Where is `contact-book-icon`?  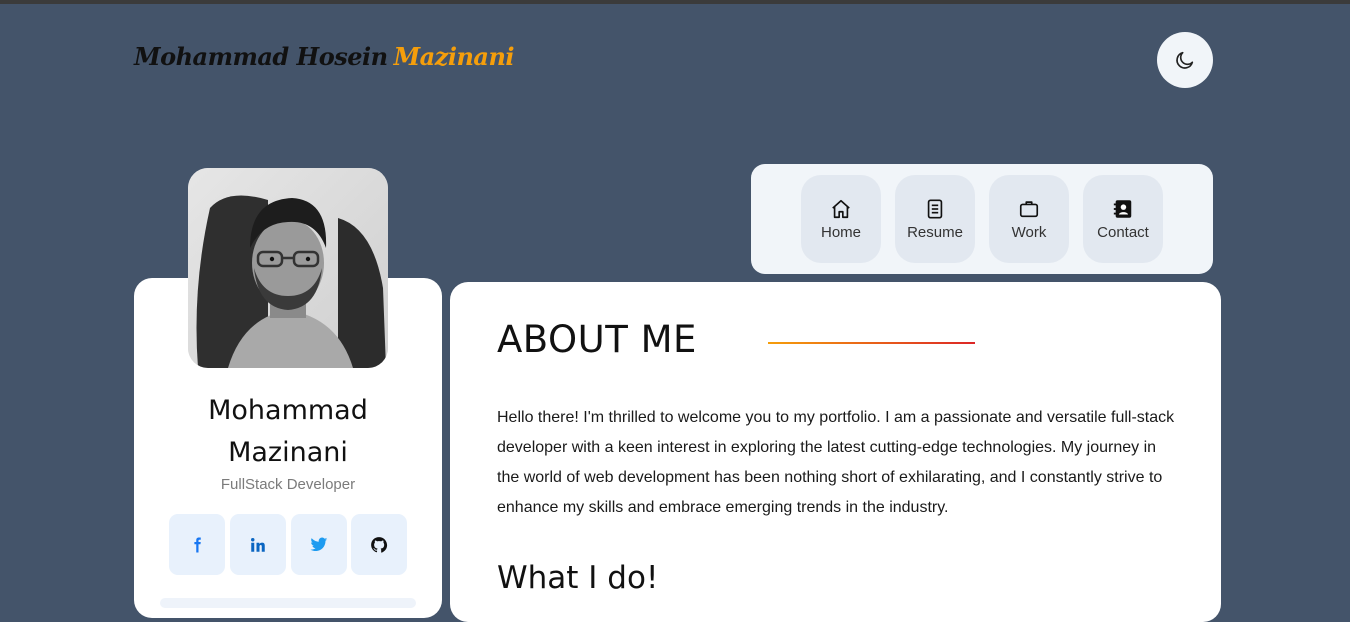
contact-book-icon is located at coordinates (1122, 208).